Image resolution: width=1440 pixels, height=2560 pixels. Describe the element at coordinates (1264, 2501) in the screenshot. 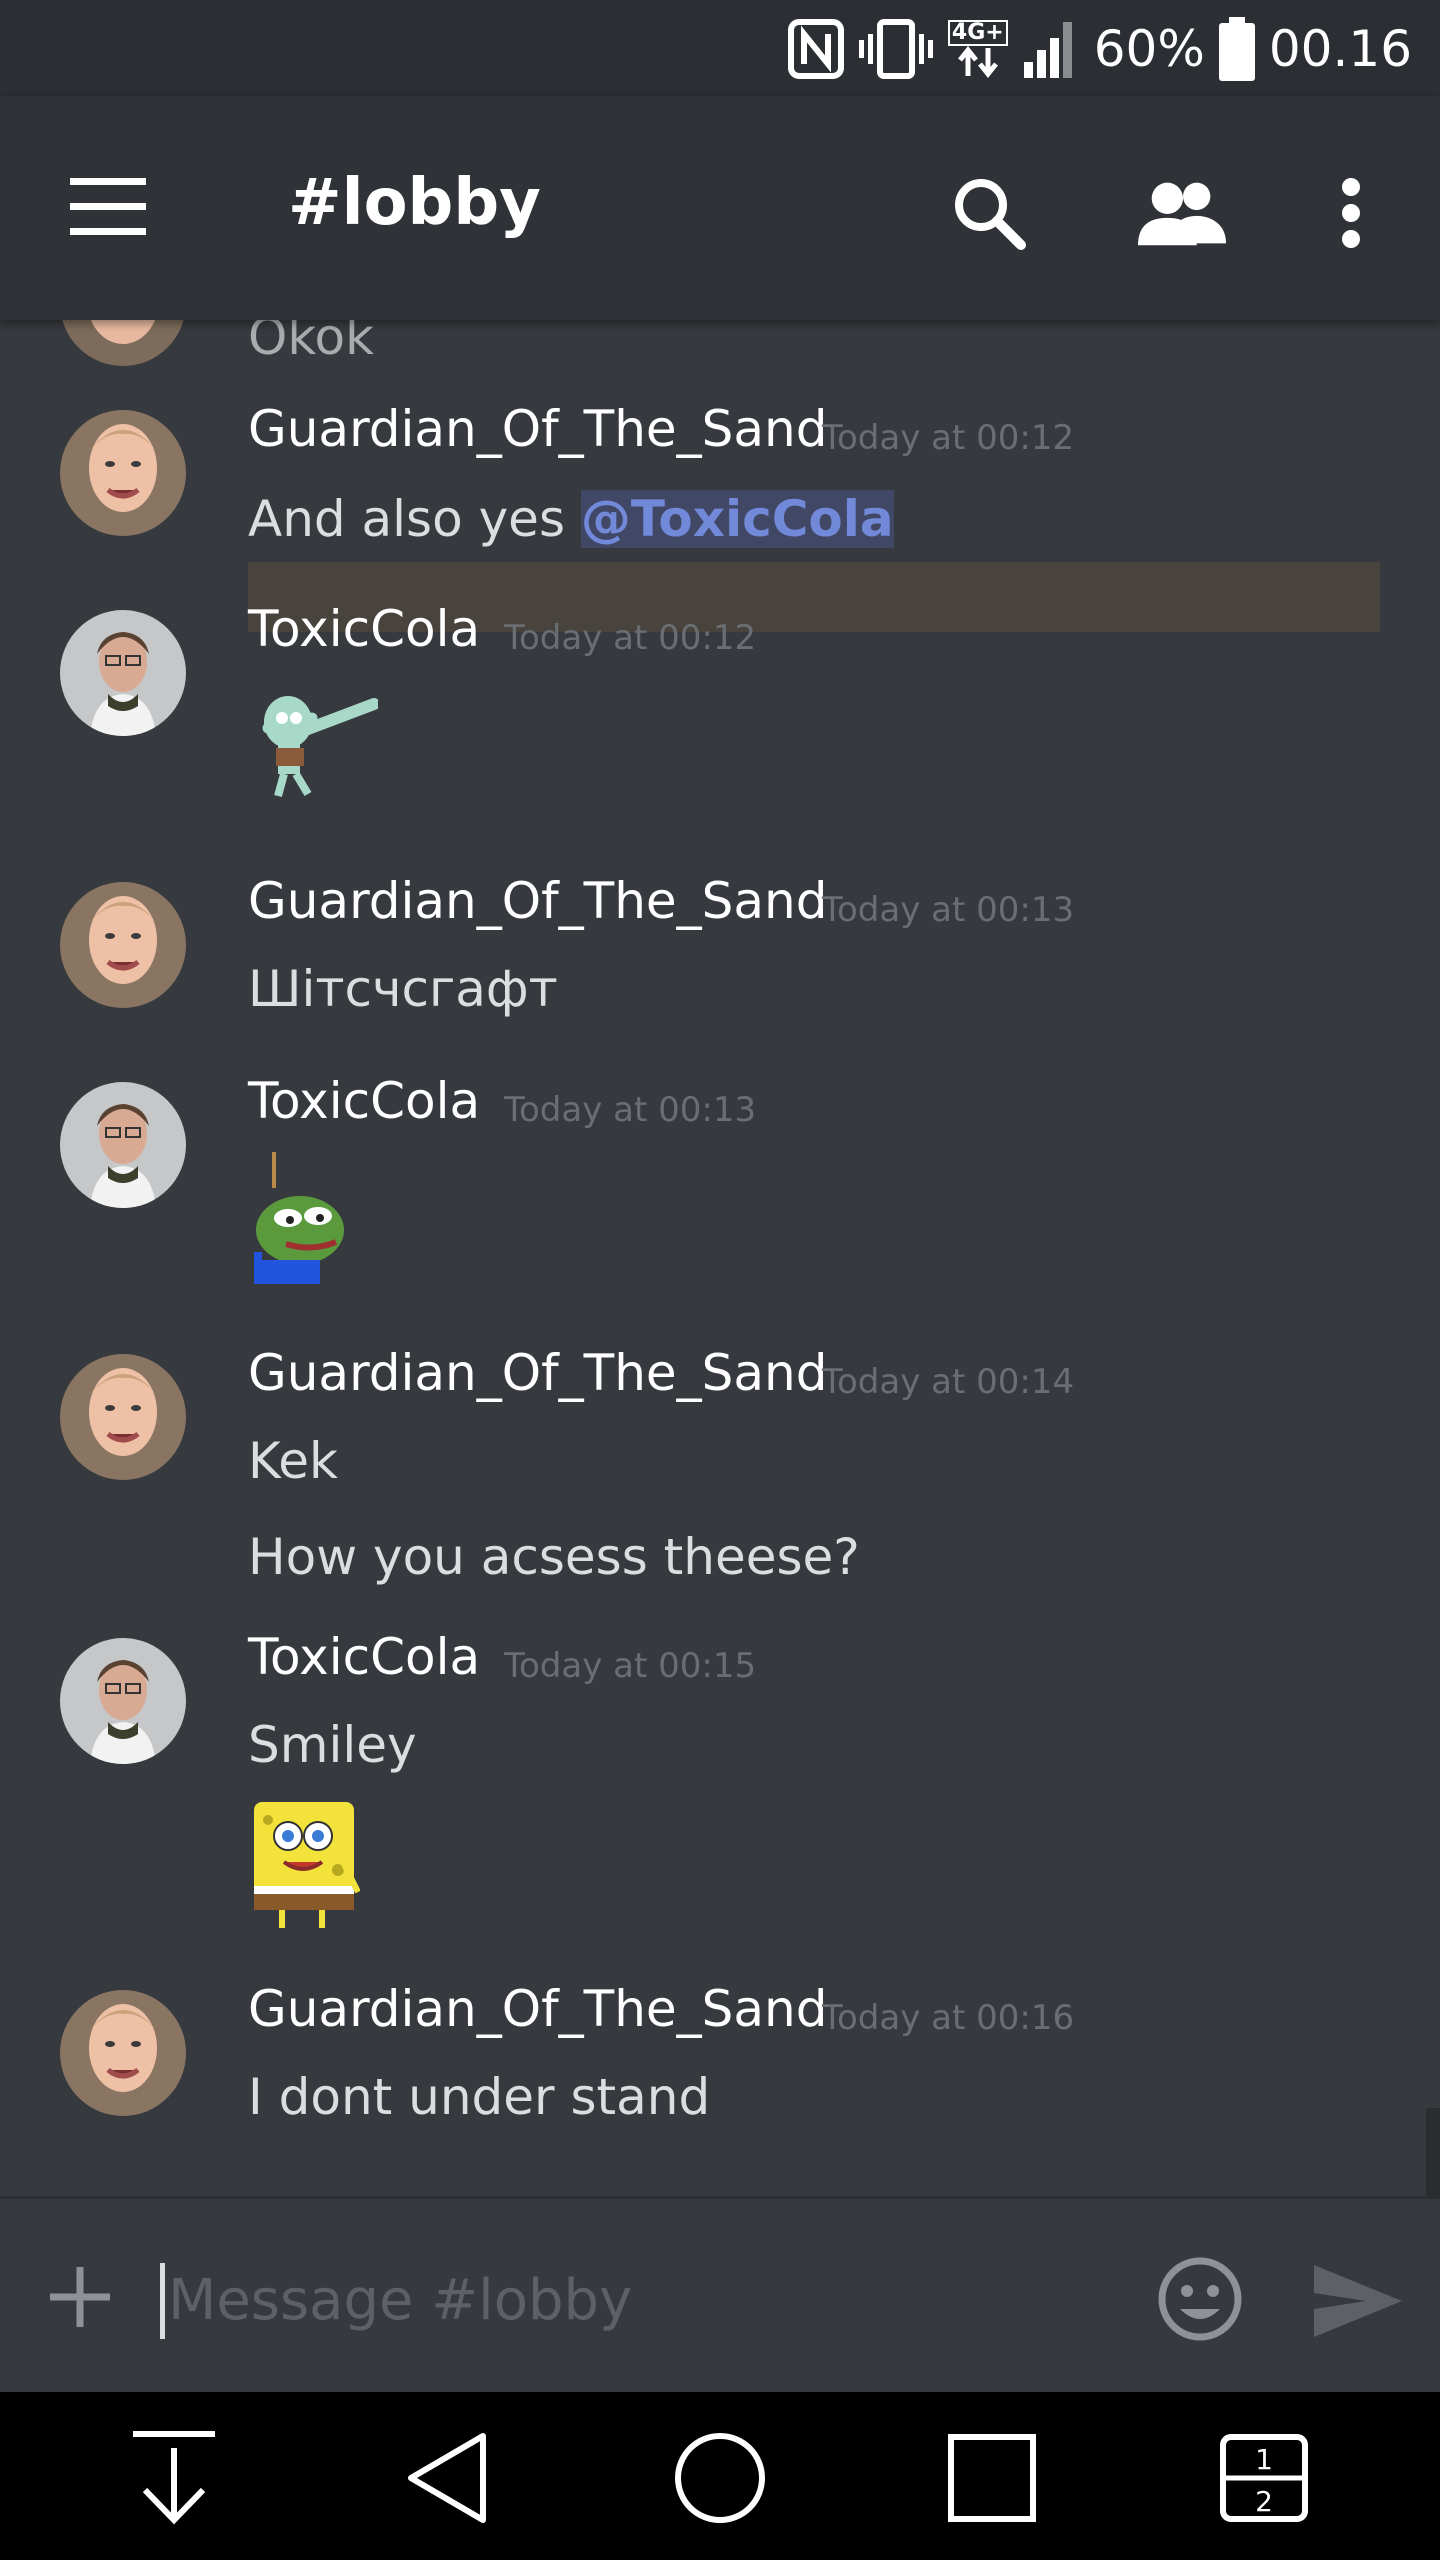

I see `dual-window-bottom-label: 2` at that location.